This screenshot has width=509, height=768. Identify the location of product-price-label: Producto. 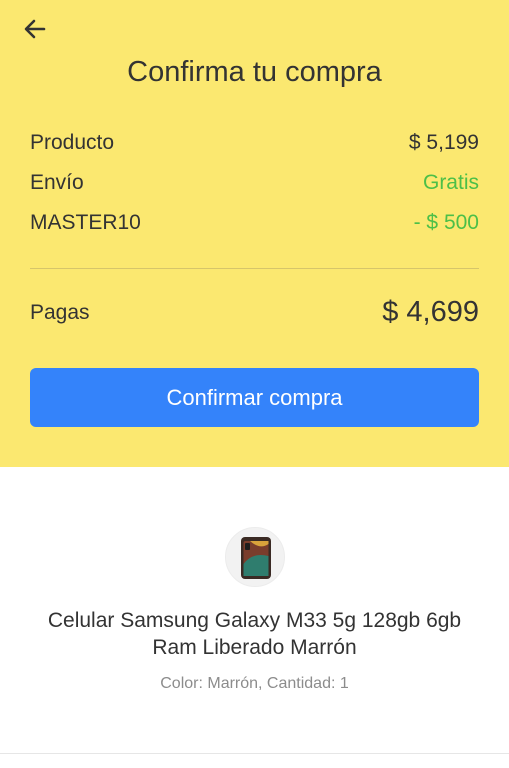
(72, 142).